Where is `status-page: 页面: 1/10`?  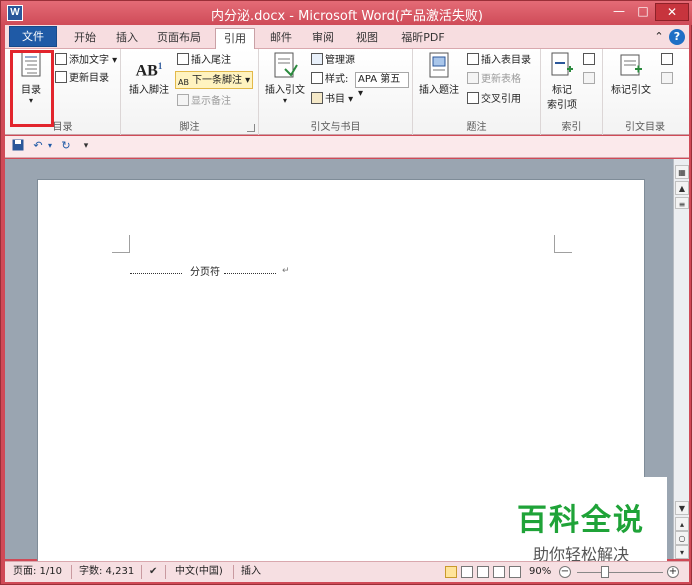
status-page: 页面: 1/10 is located at coordinates (37, 572).